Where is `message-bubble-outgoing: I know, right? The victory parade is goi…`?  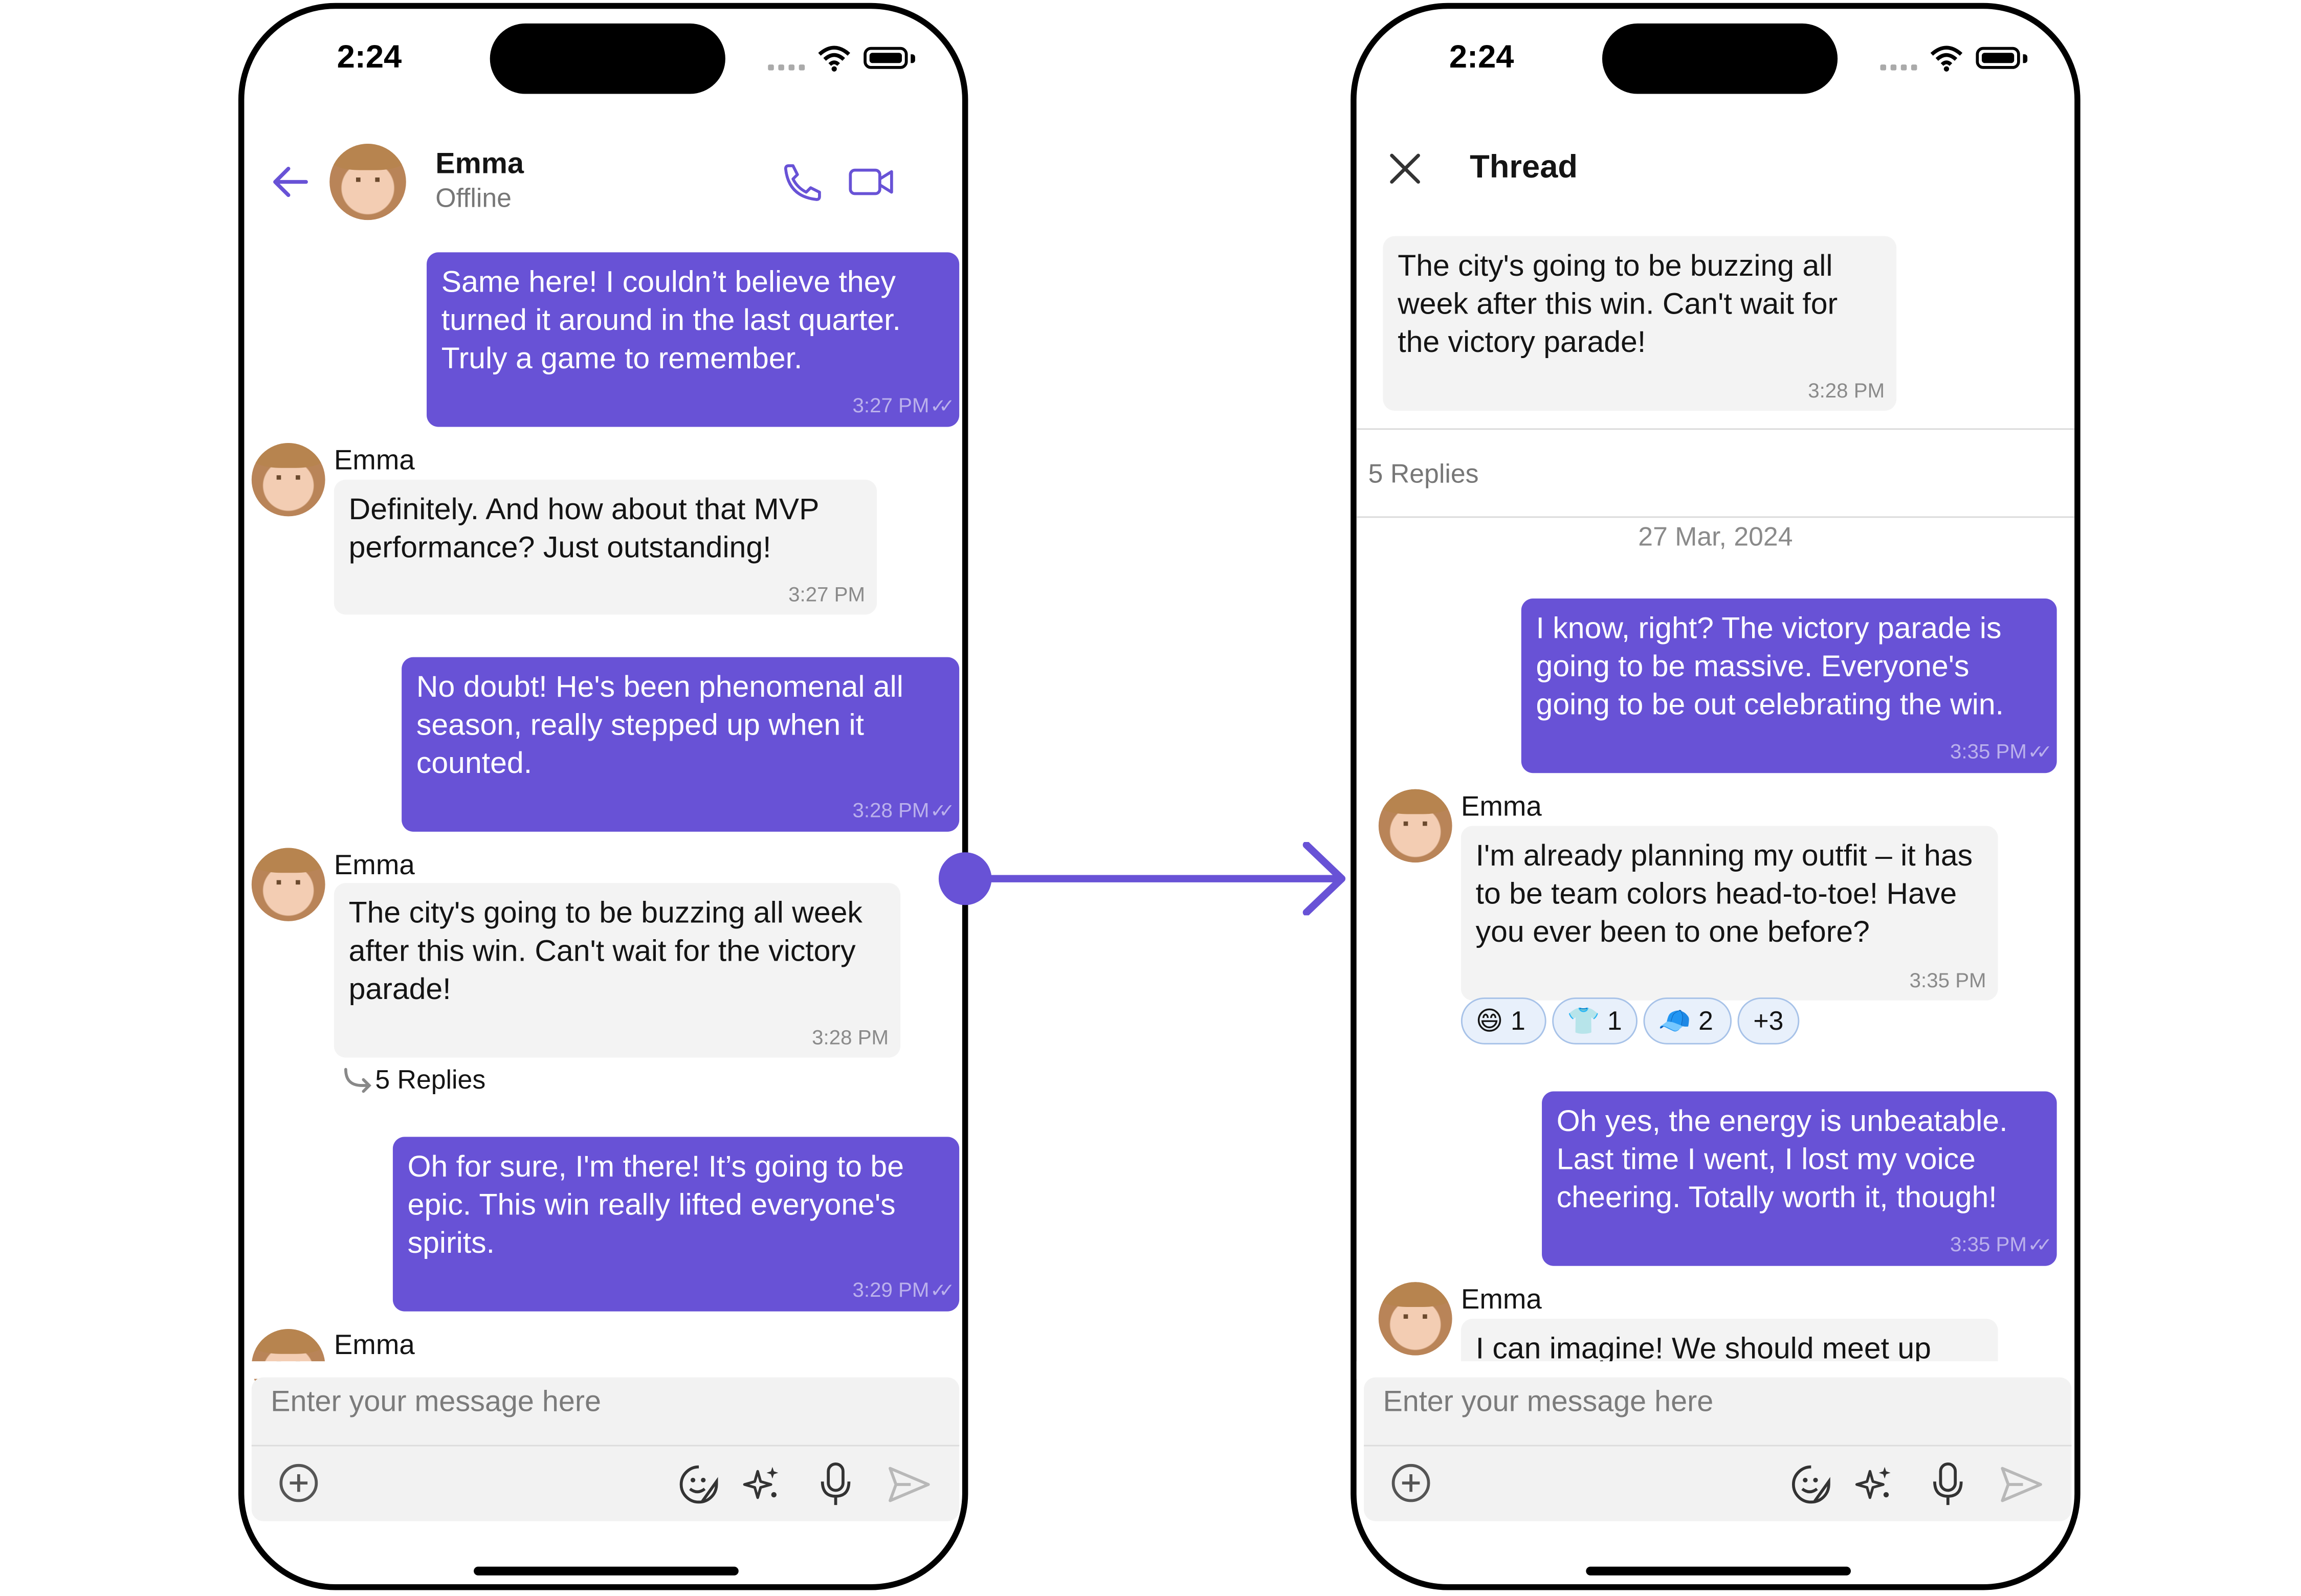 message-bubble-outgoing: I know, right? The victory parade is goi… is located at coordinates (1789, 685).